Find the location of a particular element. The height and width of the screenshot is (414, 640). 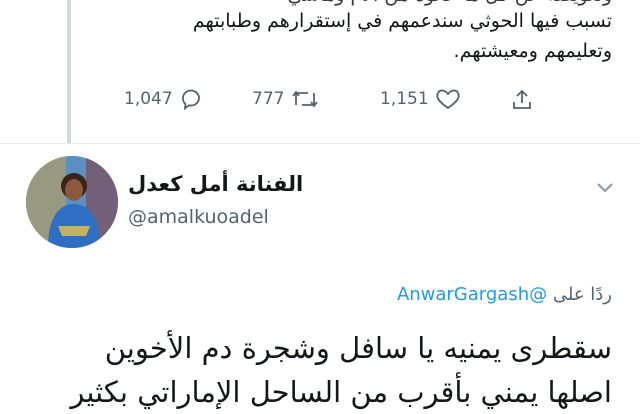

like-button: 1,151 is located at coordinates (420, 99).